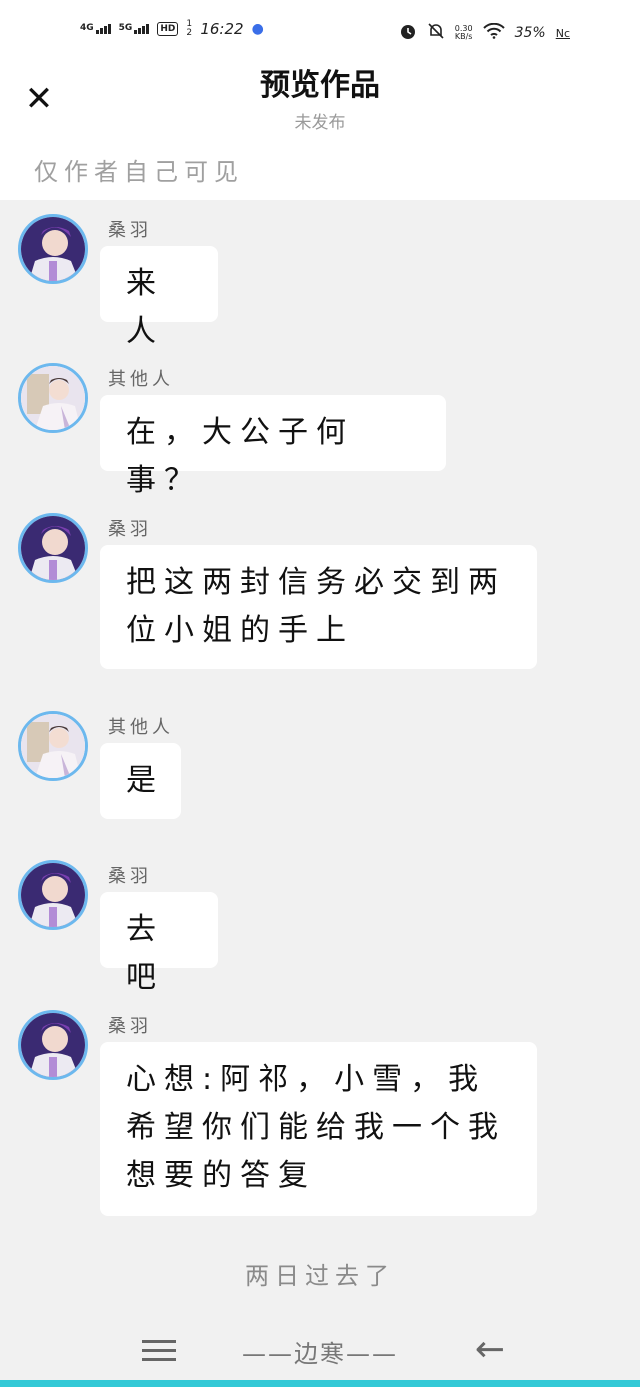 The image size is (640, 1387). What do you see at coordinates (159, 297) in the screenshot?
I see `message-bubble: 来人` at bounding box center [159, 297].